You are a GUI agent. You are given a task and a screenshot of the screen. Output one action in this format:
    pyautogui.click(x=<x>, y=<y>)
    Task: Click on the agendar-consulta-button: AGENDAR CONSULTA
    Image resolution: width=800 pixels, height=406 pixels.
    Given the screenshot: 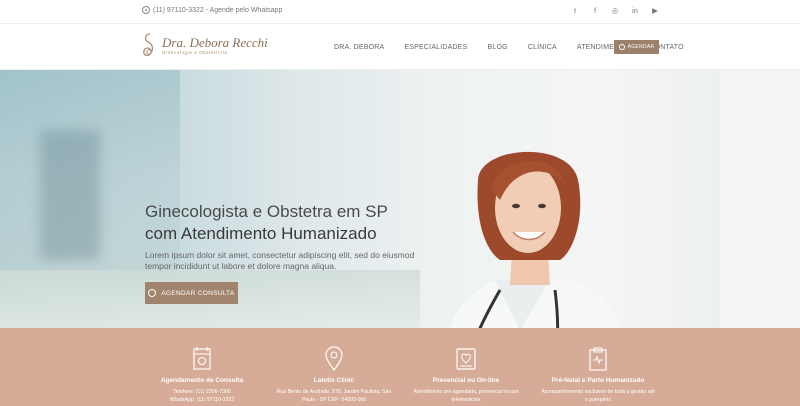 What is the action you would take?
    pyautogui.click(x=191, y=293)
    